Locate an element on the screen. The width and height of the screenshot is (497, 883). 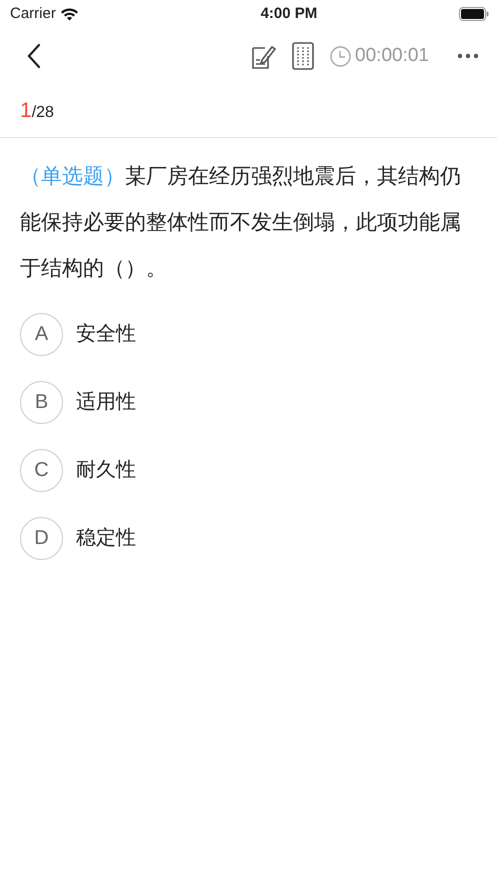
option-text: 安全性 is located at coordinates (106, 334).